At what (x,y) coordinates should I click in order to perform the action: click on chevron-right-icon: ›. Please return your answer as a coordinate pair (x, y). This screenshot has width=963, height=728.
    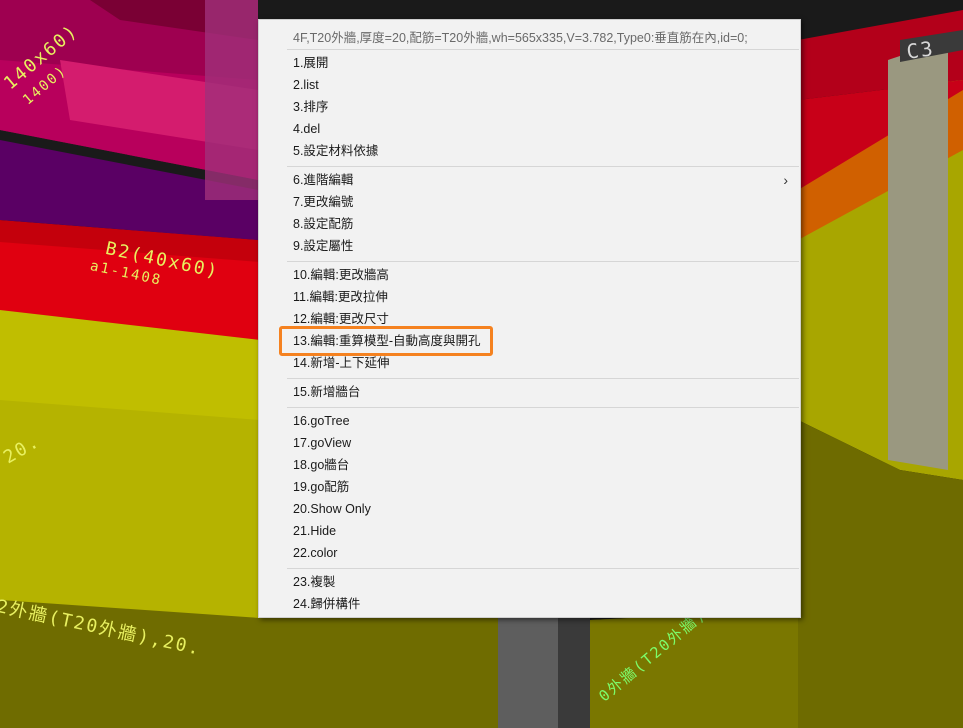
    Looking at the image, I should click on (785, 180).